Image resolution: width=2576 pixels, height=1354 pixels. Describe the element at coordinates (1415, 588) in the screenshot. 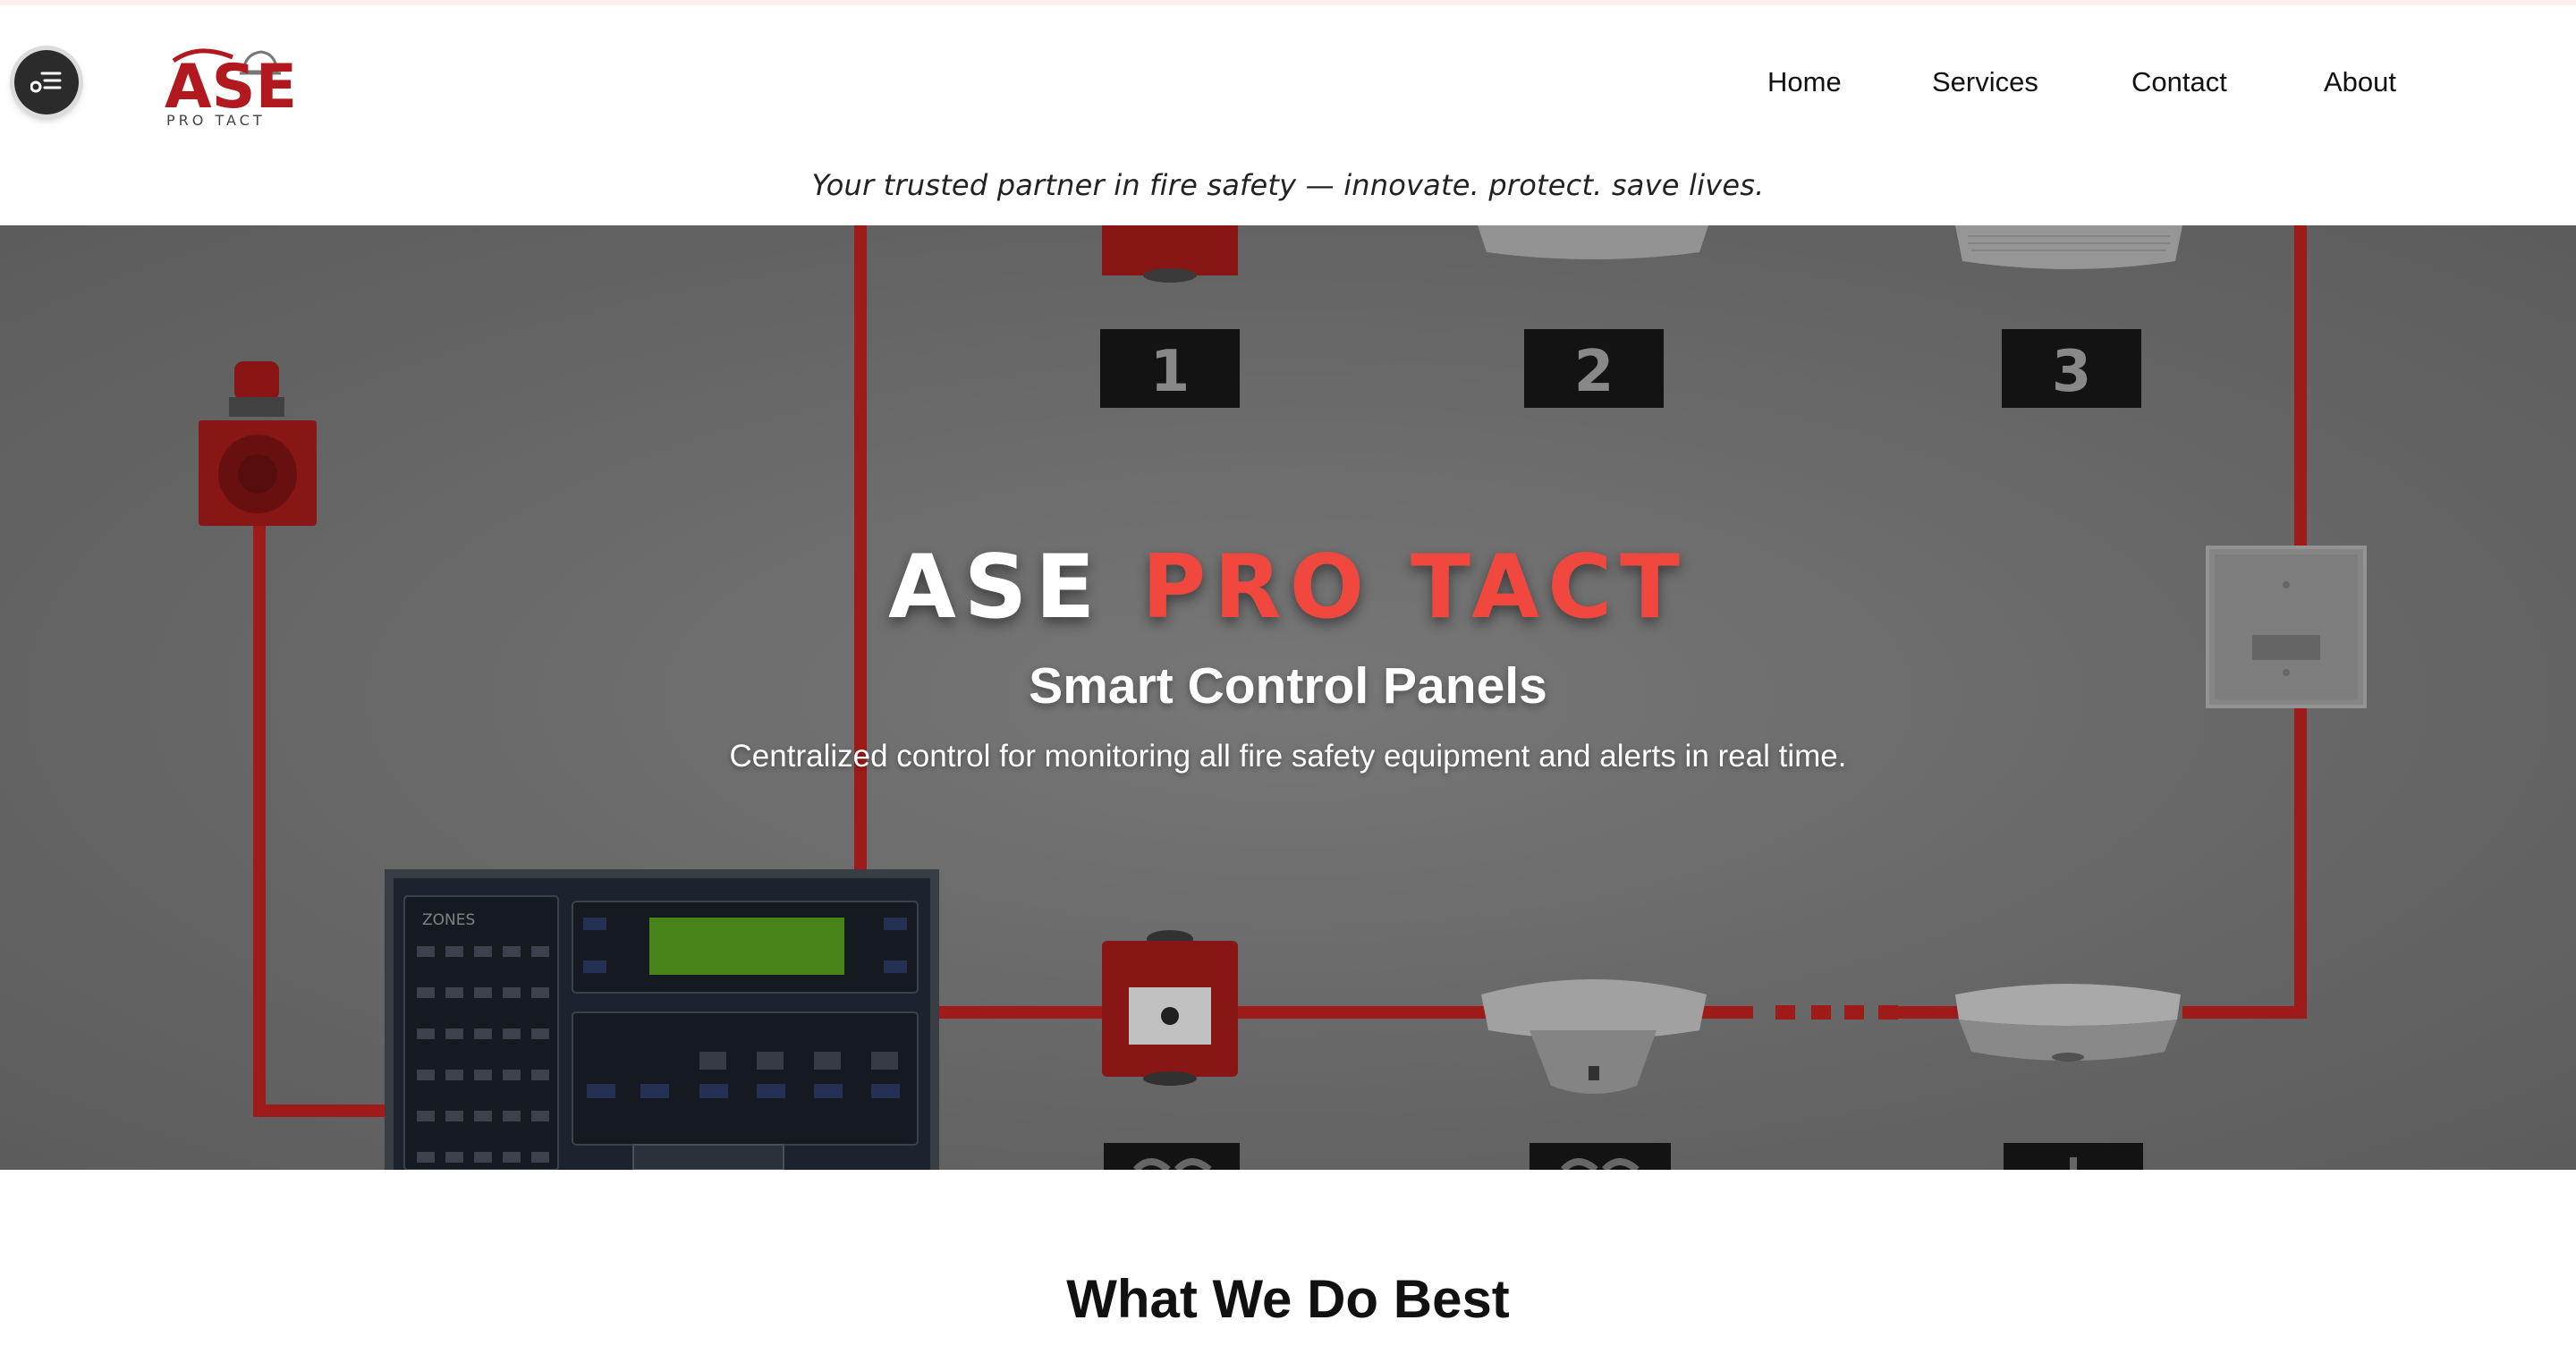

I see `hero-title-accent: PRO TACT` at that location.